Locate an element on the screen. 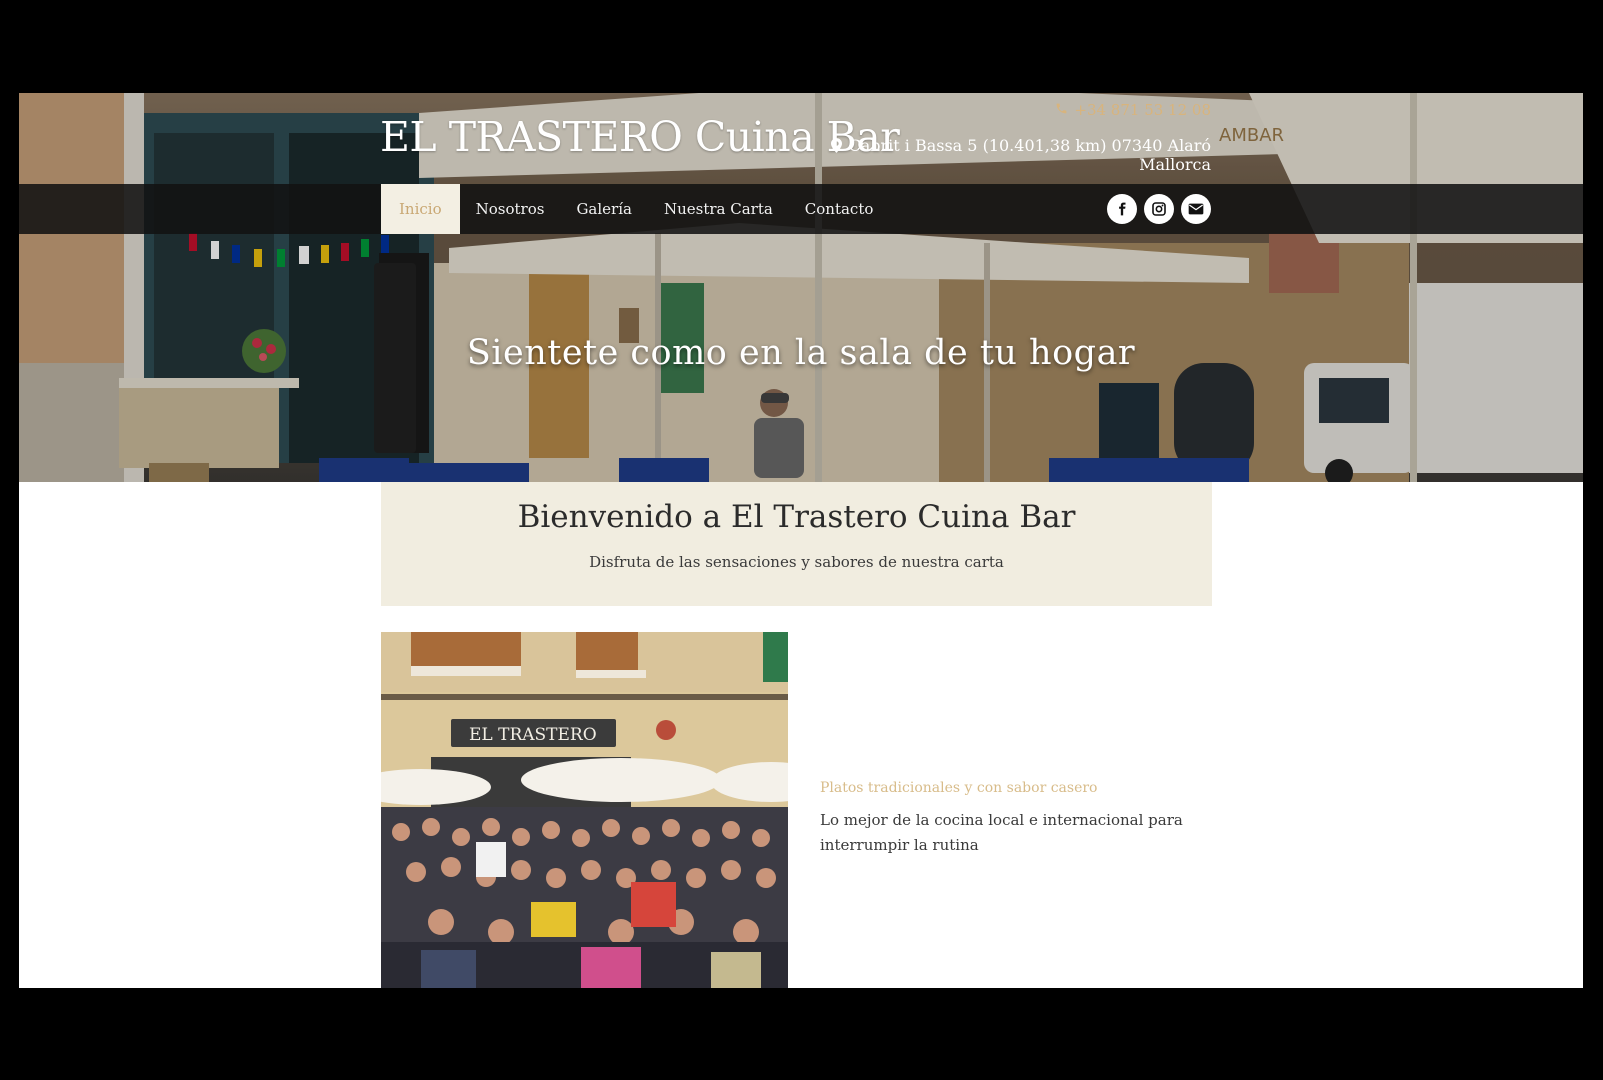  nav-item-galeria: Galería is located at coordinates (604, 209).